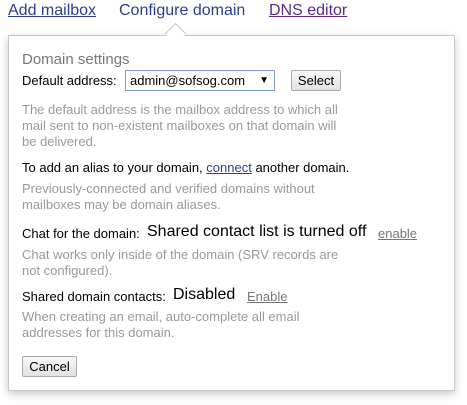 The width and height of the screenshot is (467, 405). What do you see at coordinates (257, 231) in the screenshot?
I see `chat-status: Shared contact list is turned off` at bounding box center [257, 231].